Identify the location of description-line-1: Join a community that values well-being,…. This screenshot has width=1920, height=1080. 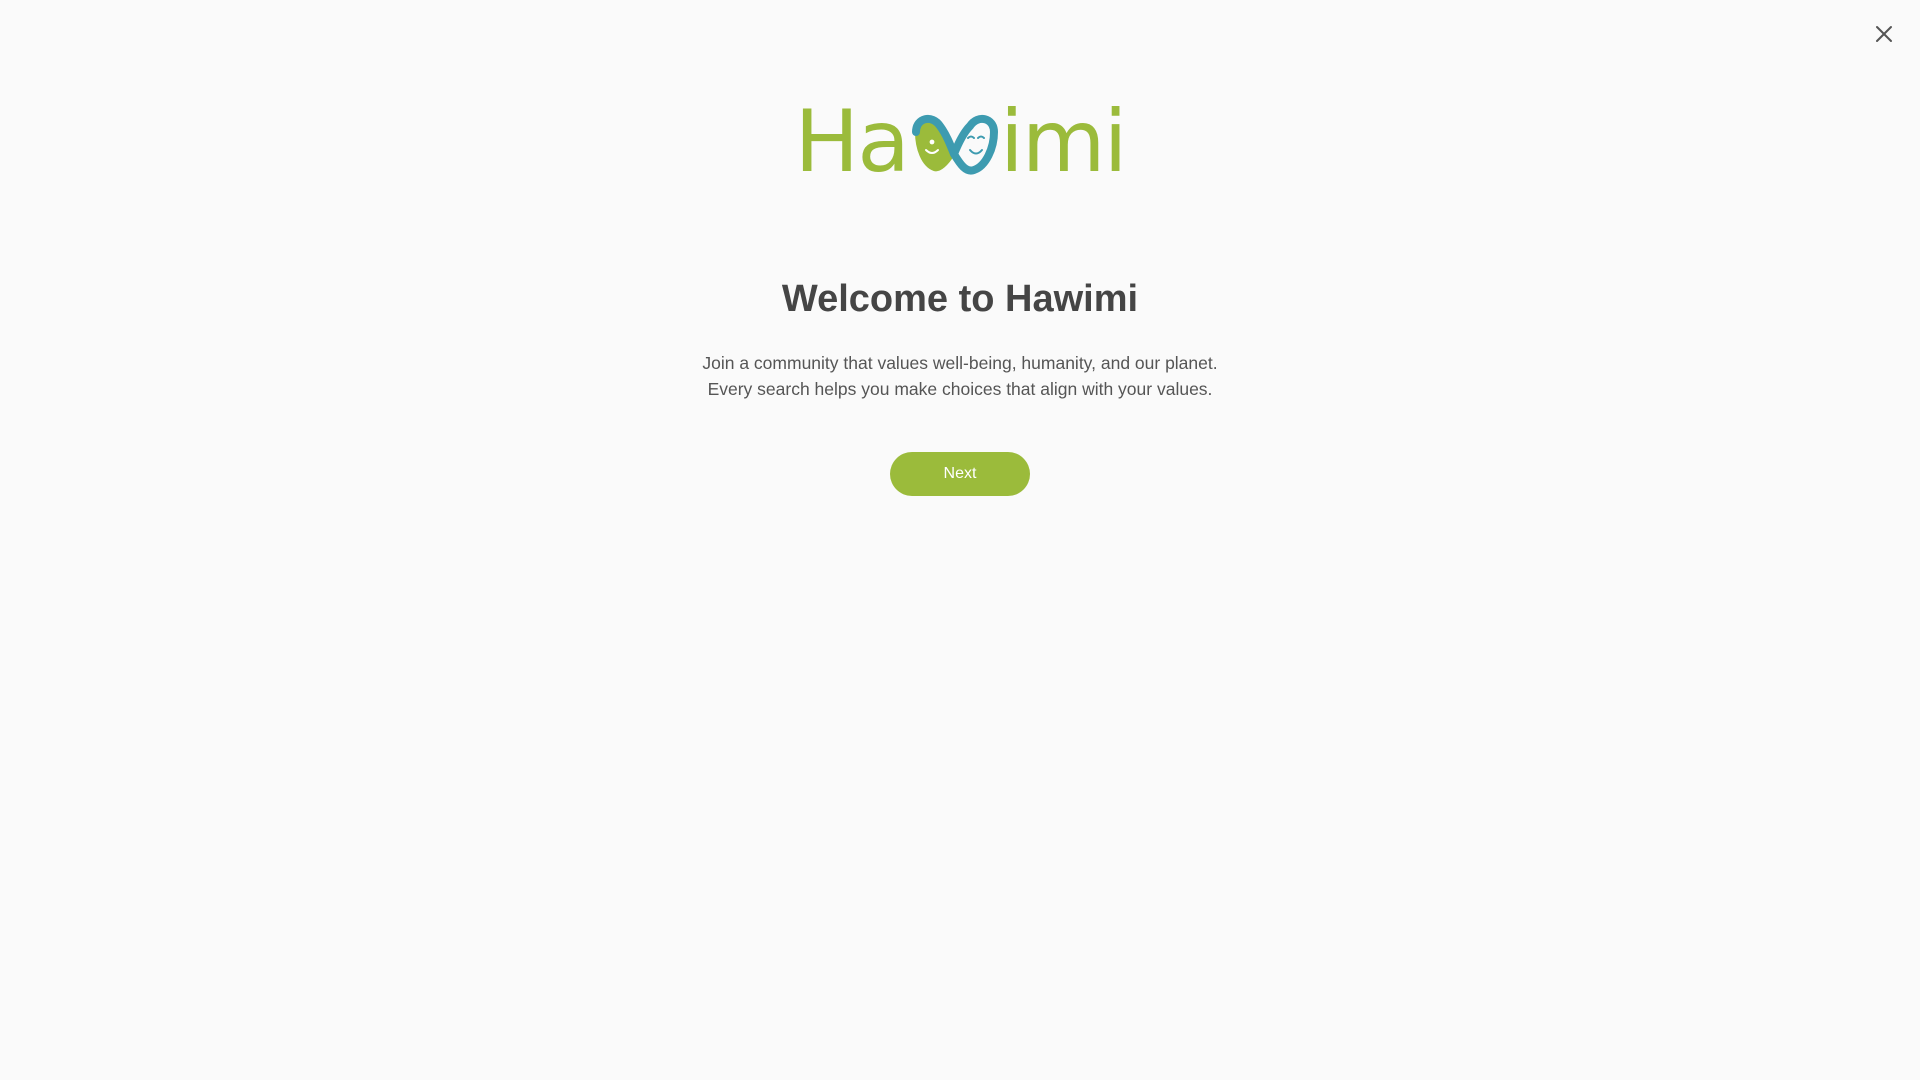
(960, 363).